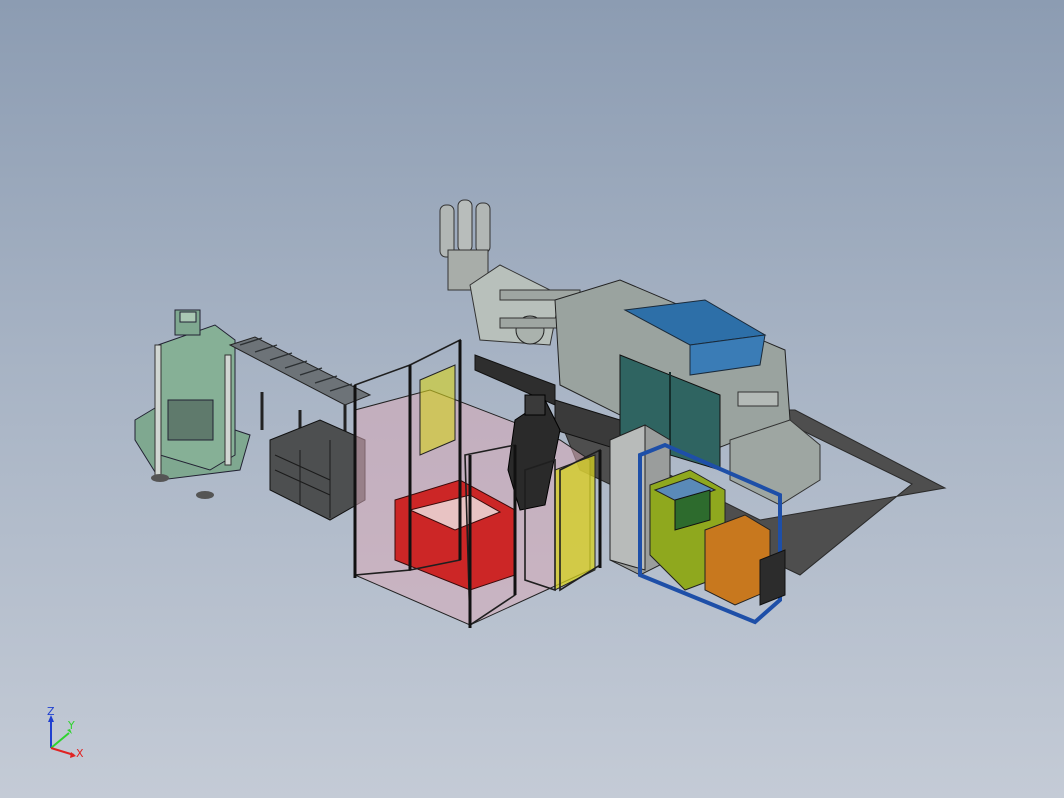  Describe the element at coordinates (317, 470) in the screenshot. I see `parts-bin` at that location.